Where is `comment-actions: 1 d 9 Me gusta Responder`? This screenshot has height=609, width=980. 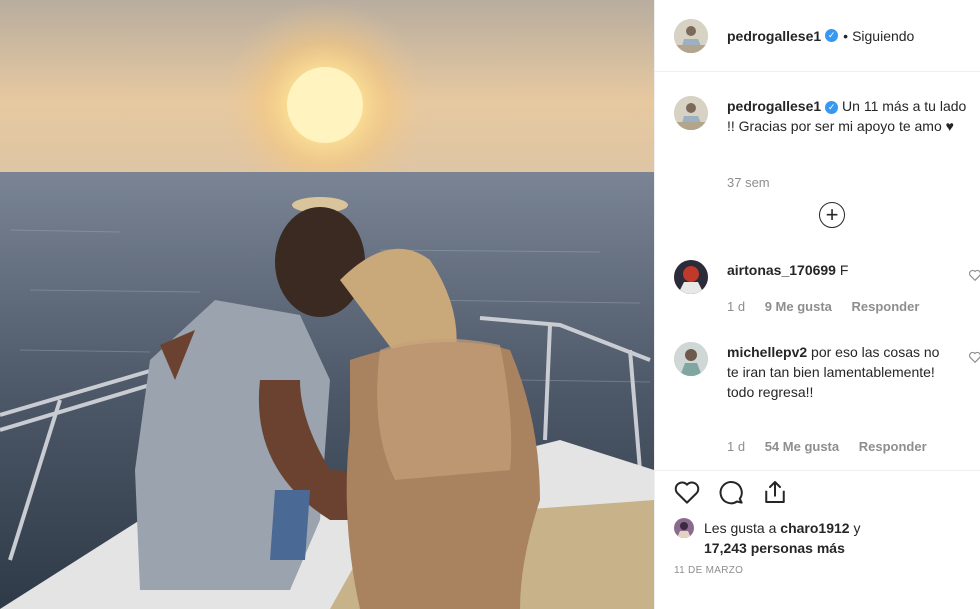 comment-actions: 1 d 9 Me gusta Responder is located at coordinates (831, 306).